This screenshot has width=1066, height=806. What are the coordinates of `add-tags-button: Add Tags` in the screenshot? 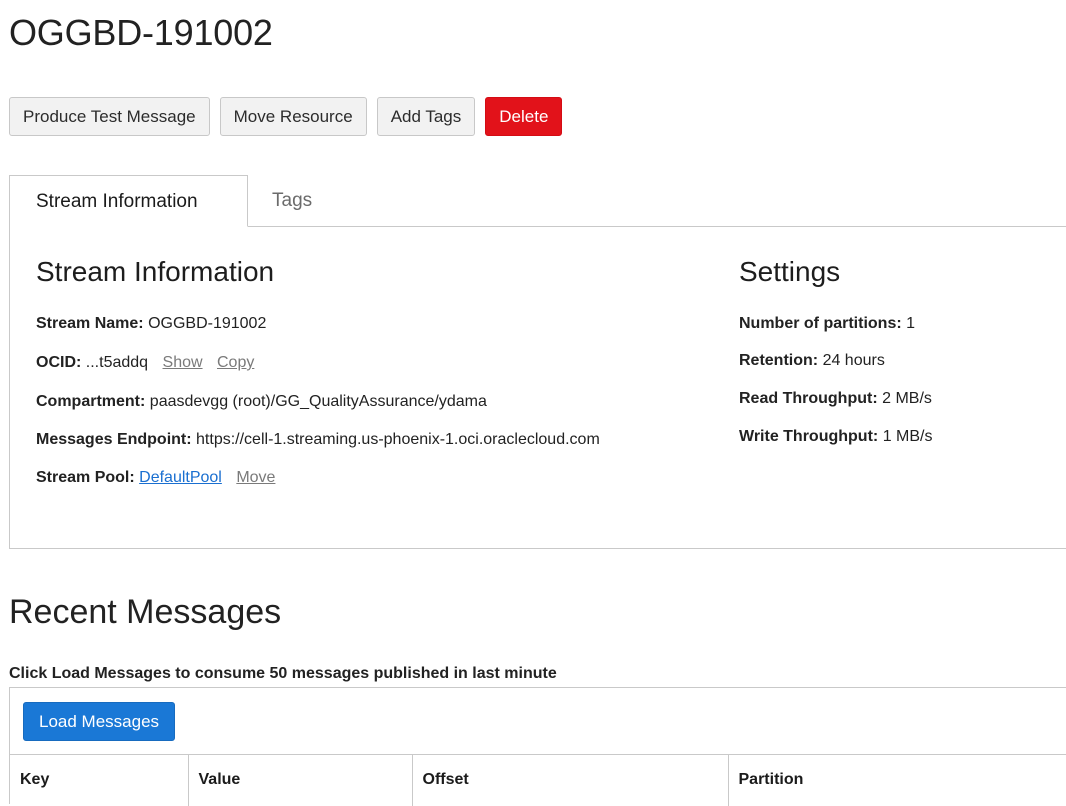 It's located at (426, 116).